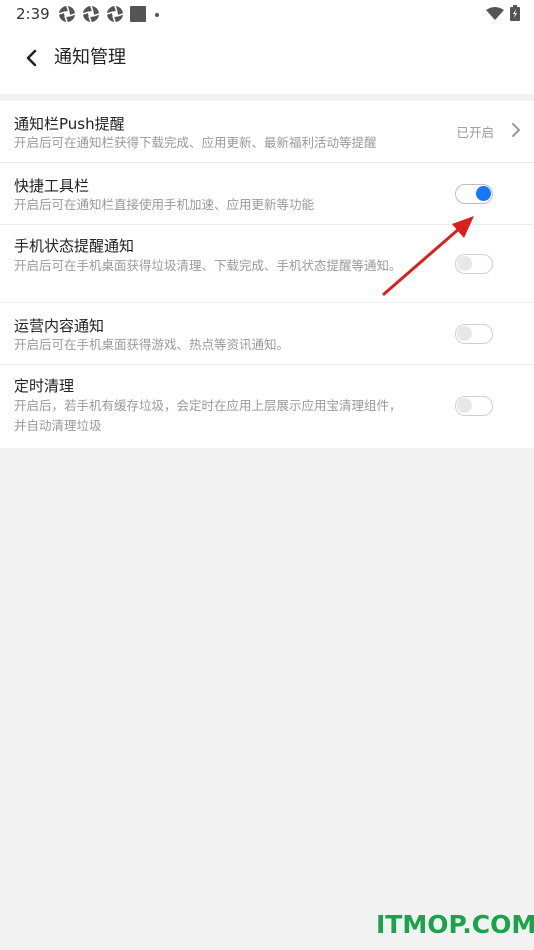  Describe the element at coordinates (495, 15) in the screenshot. I see `wifi-icon` at that location.